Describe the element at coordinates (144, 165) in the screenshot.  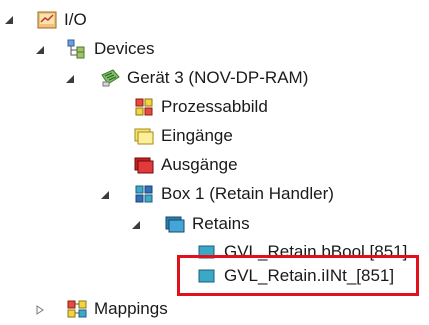
I see `outputs-icon` at that location.